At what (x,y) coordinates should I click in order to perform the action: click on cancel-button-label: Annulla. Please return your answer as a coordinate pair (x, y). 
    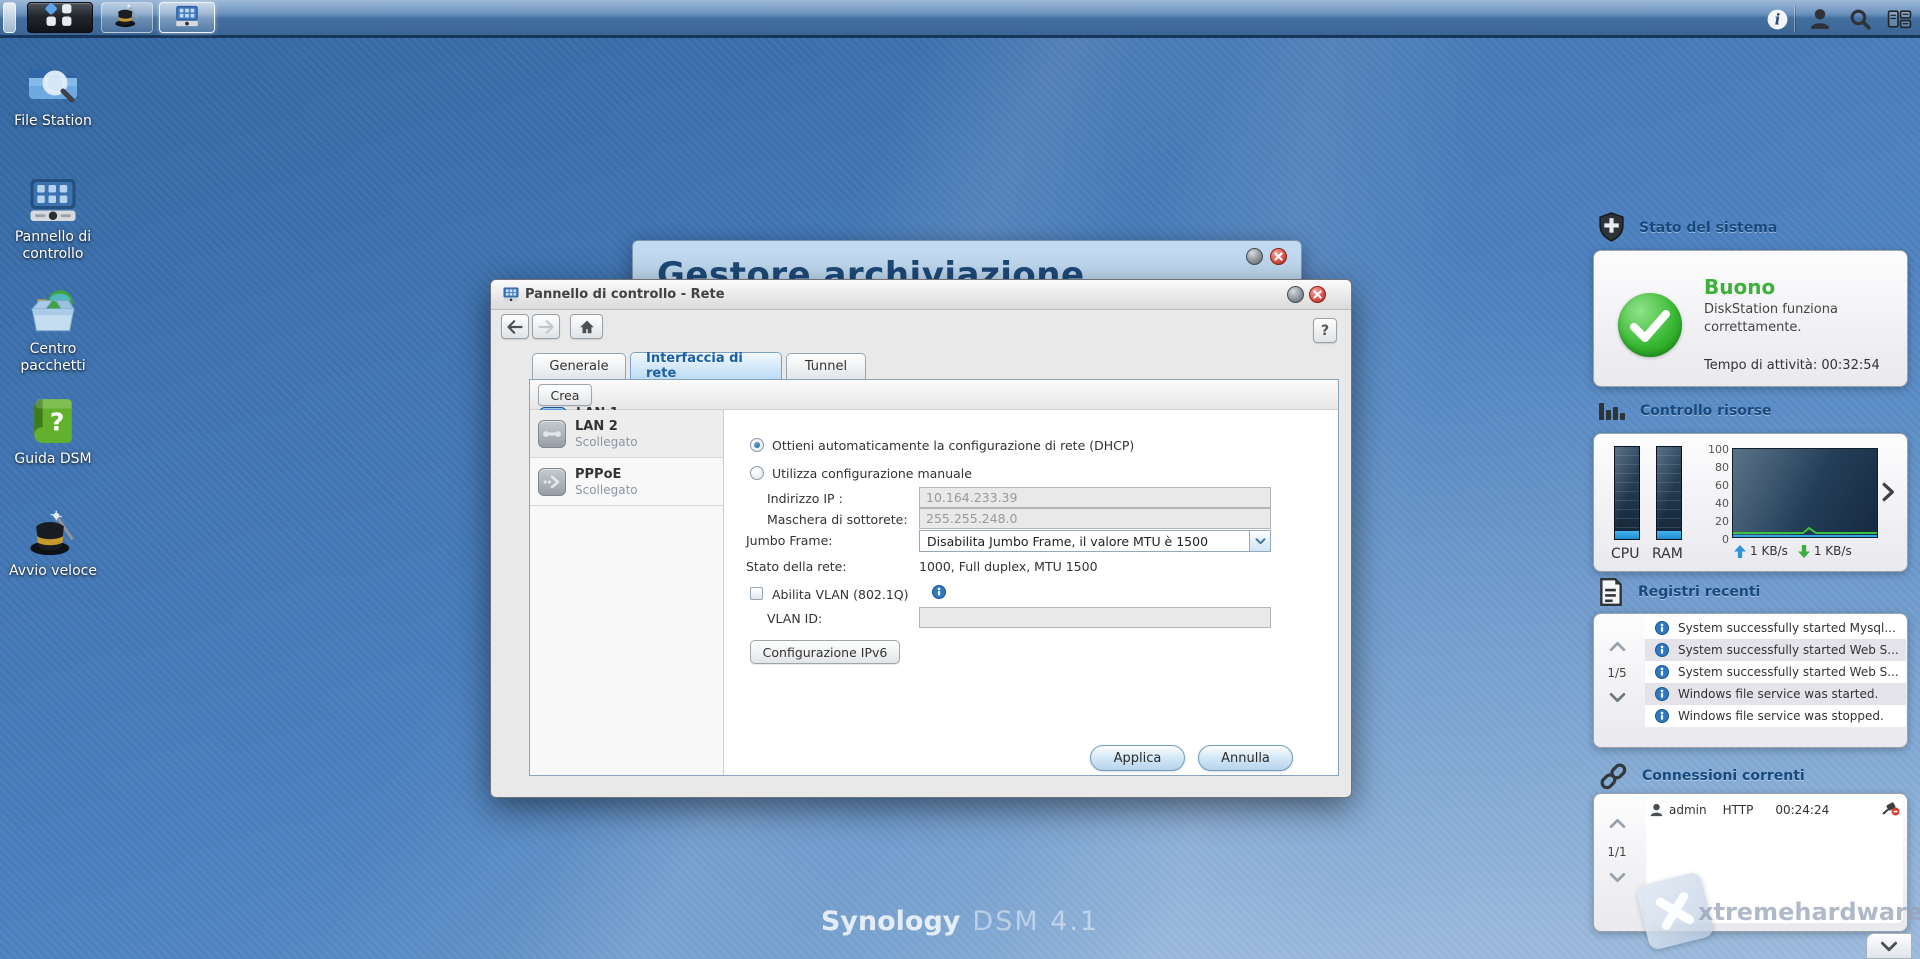
    Looking at the image, I should click on (1245, 758).